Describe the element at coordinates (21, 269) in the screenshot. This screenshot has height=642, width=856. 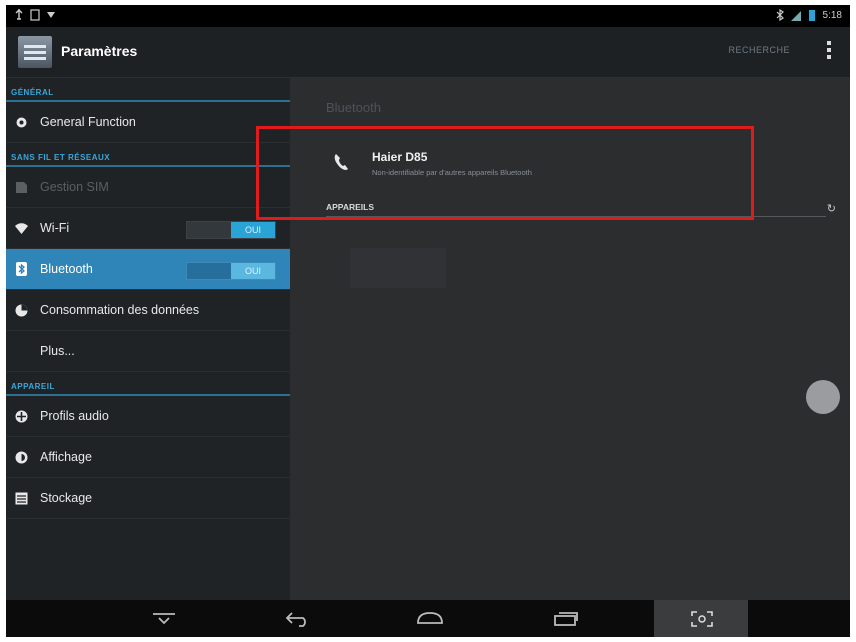
I see `bluetooth-icon` at that location.